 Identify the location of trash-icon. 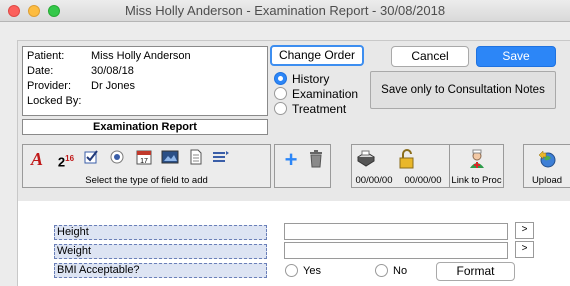
(316, 160).